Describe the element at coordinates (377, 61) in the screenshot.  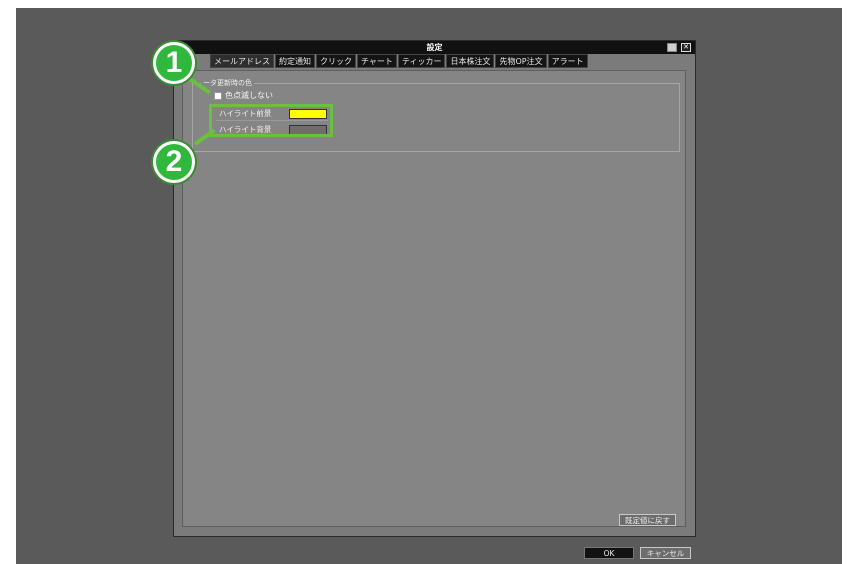
I see `tab-chart: チャート` at that location.